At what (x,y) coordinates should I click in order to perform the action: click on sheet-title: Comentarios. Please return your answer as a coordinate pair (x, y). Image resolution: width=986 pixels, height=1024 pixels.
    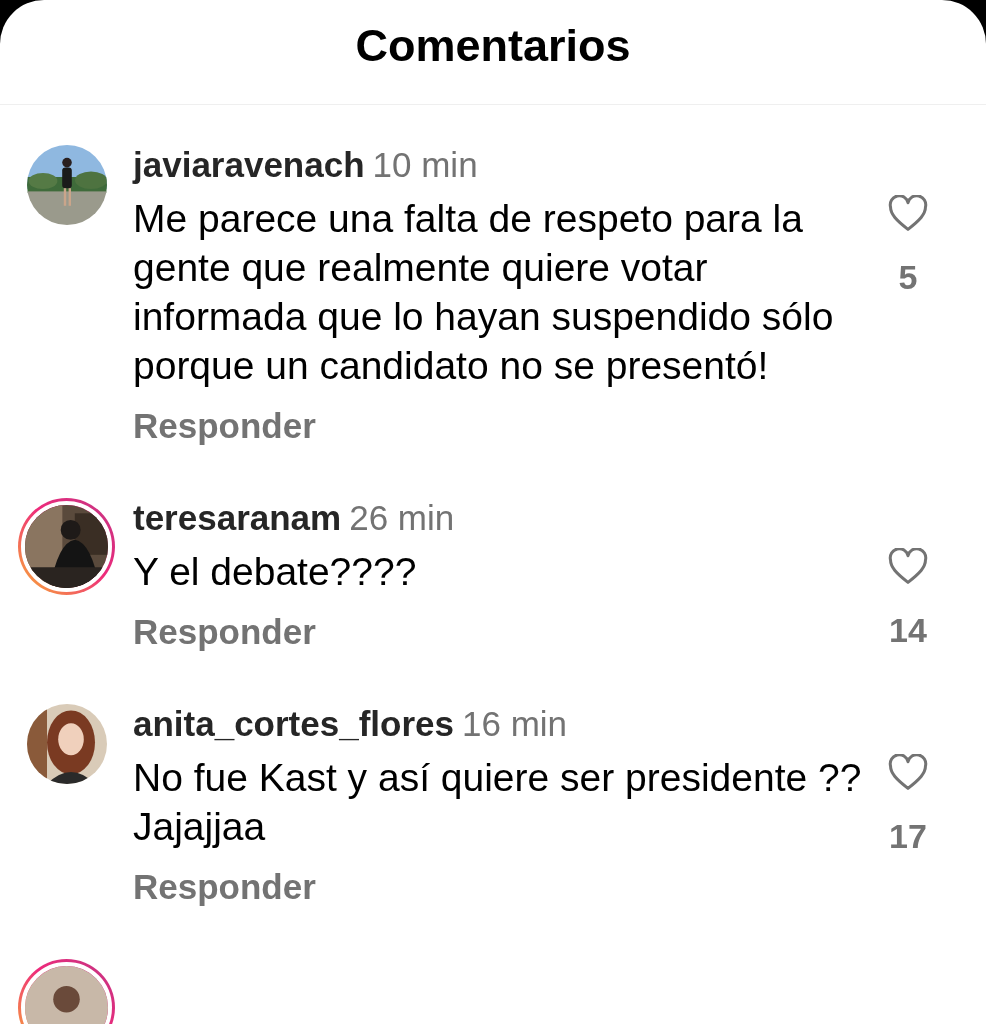
    Looking at the image, I should click on (493, 46).